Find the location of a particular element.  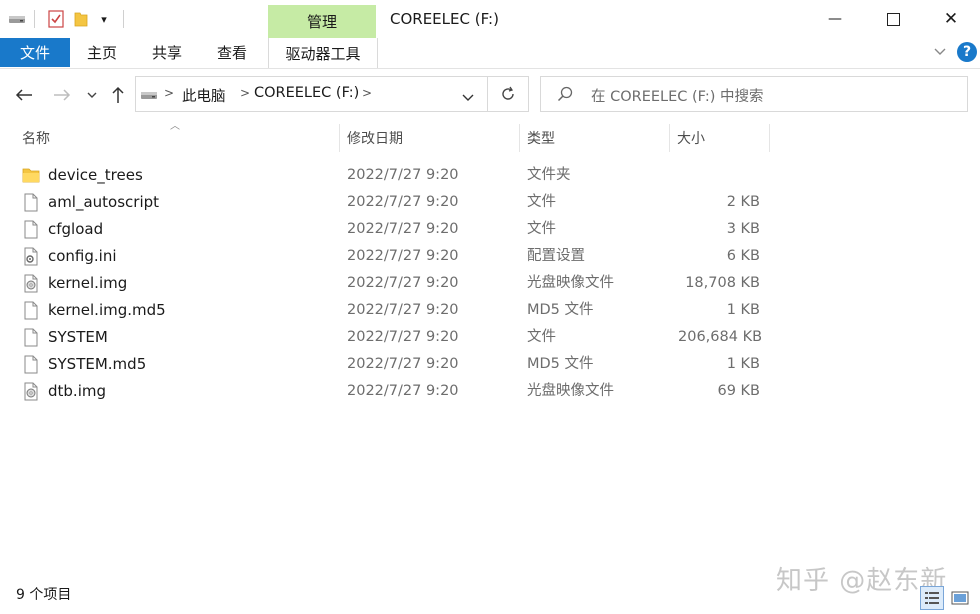

arrow-right-icon is located at coordinates (62, 95).